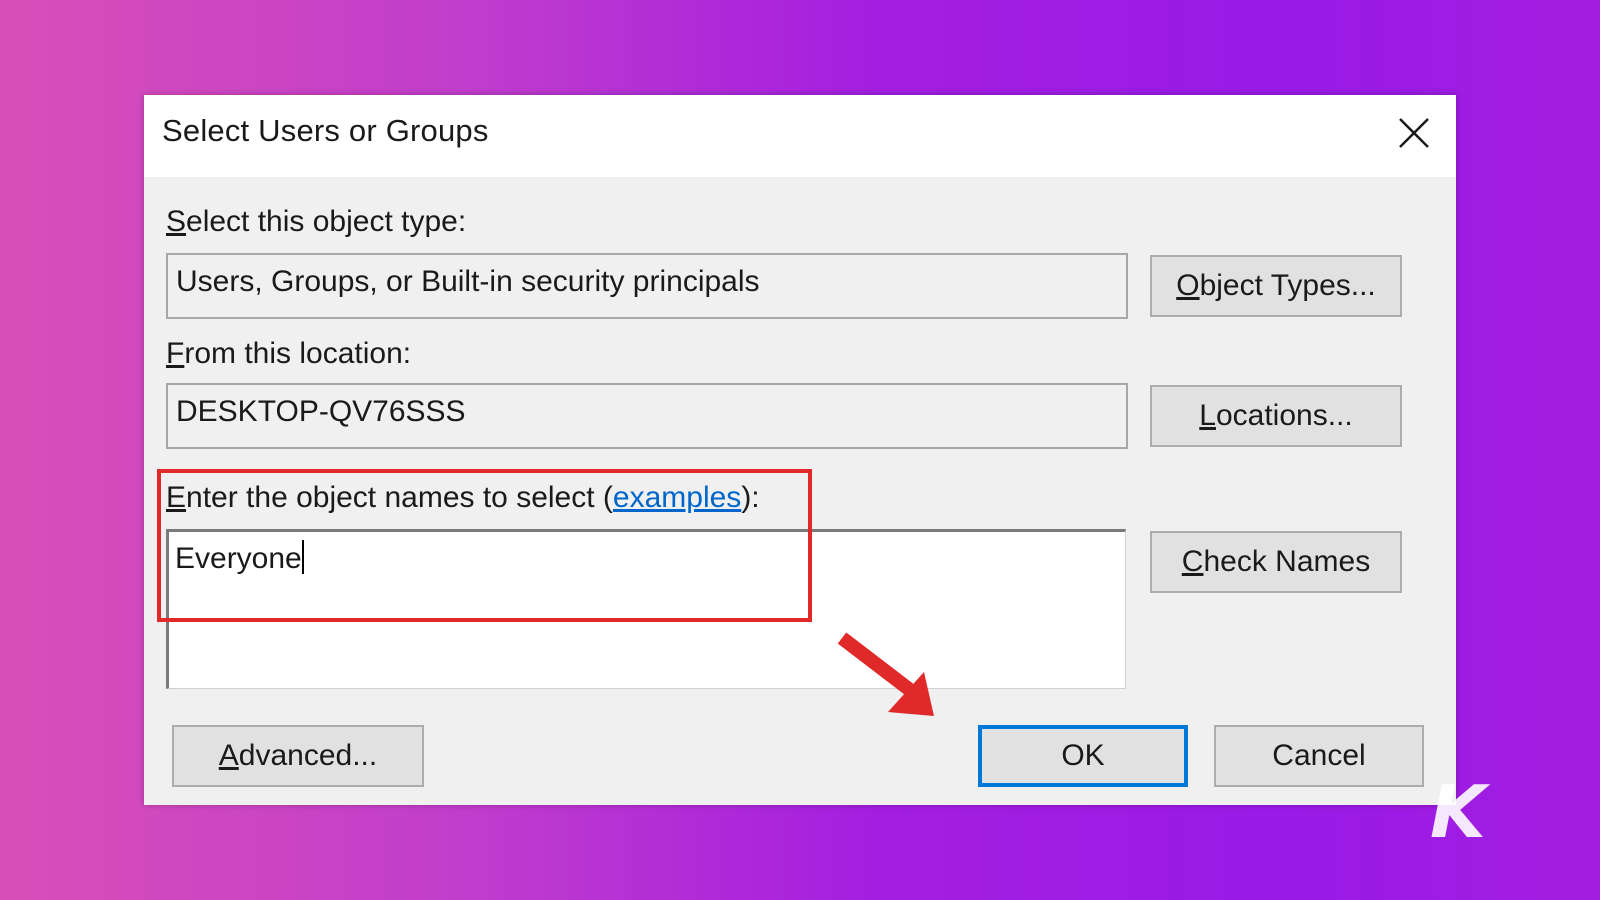 This screenshot has height=900, width=1600. I want to click on dialog-titlebar: Select Users or Groups, so click(800, 136).